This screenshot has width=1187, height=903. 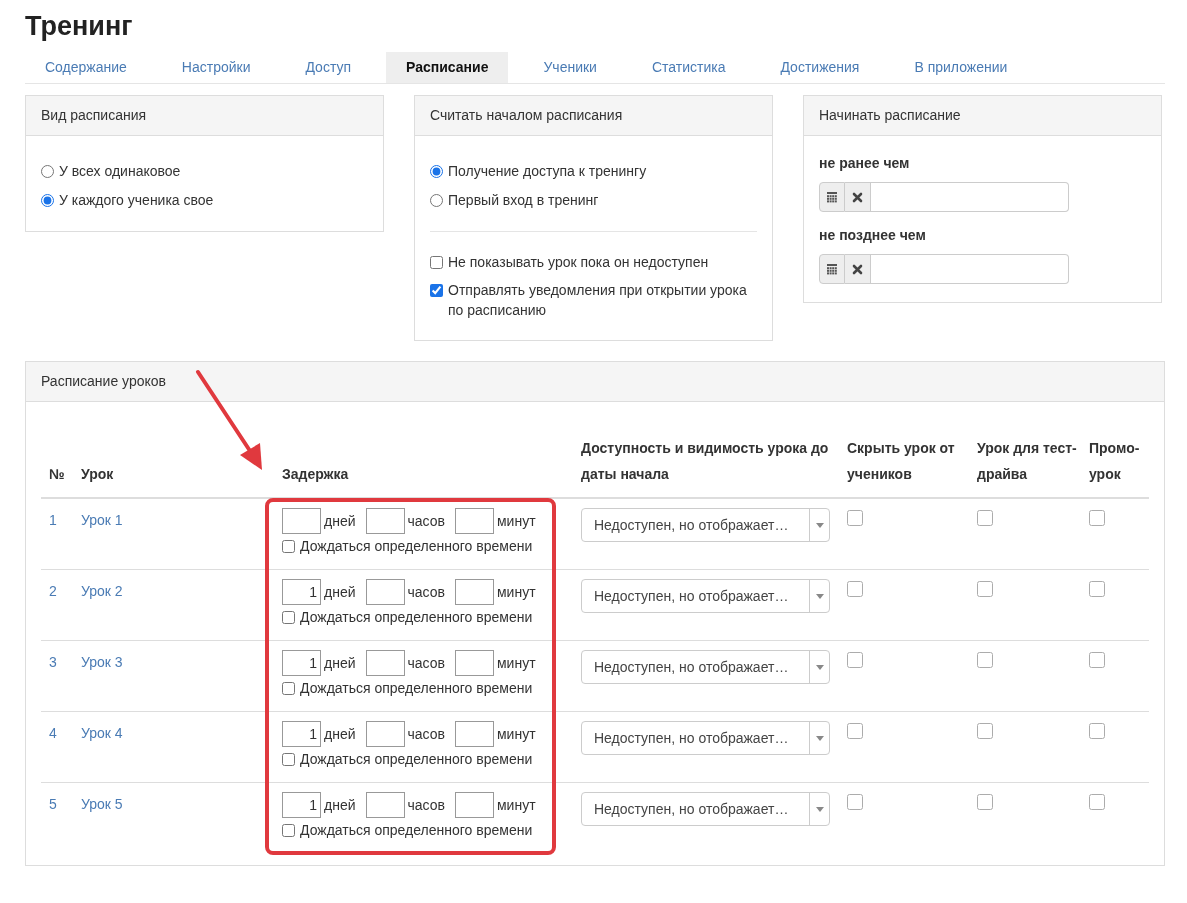 What do you see at coordinates (688, 67) in the screenshot?
I see `tab: Статистика` at bounding box center [688, 67].